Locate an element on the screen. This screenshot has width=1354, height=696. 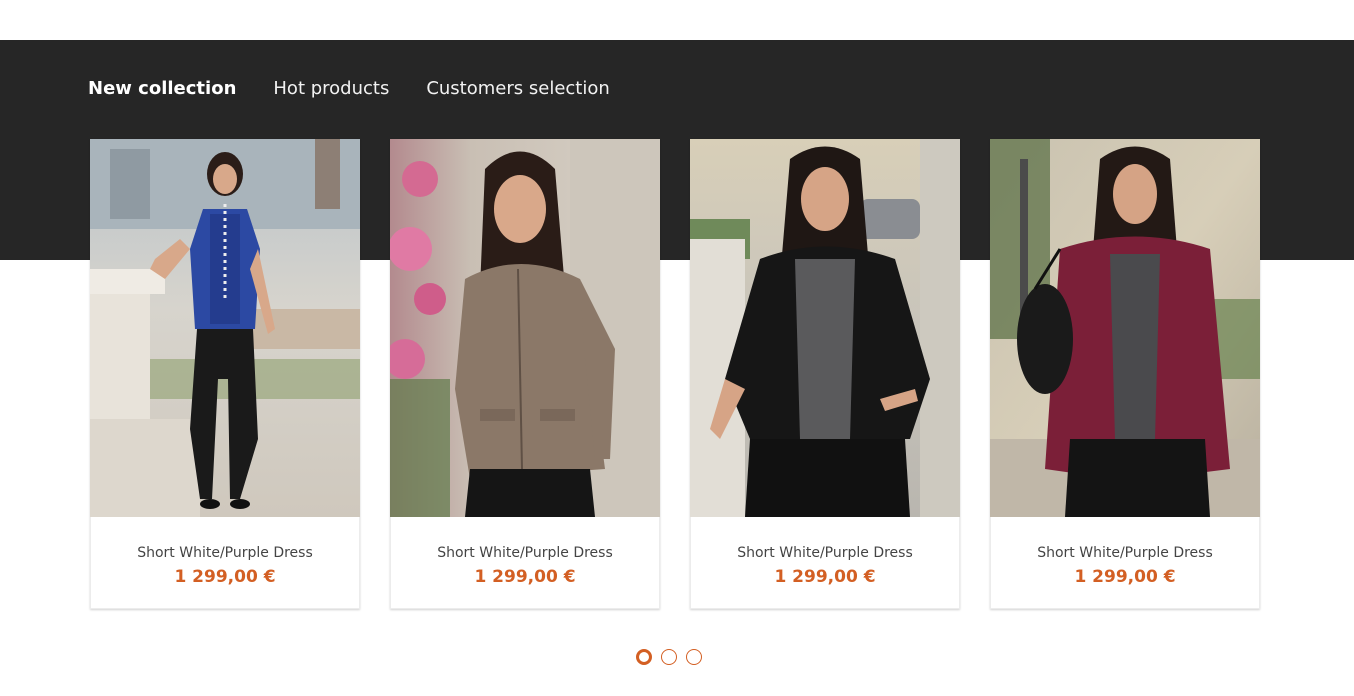
tab-customers-selection: Customers selection is located at coordinates (517, 88).